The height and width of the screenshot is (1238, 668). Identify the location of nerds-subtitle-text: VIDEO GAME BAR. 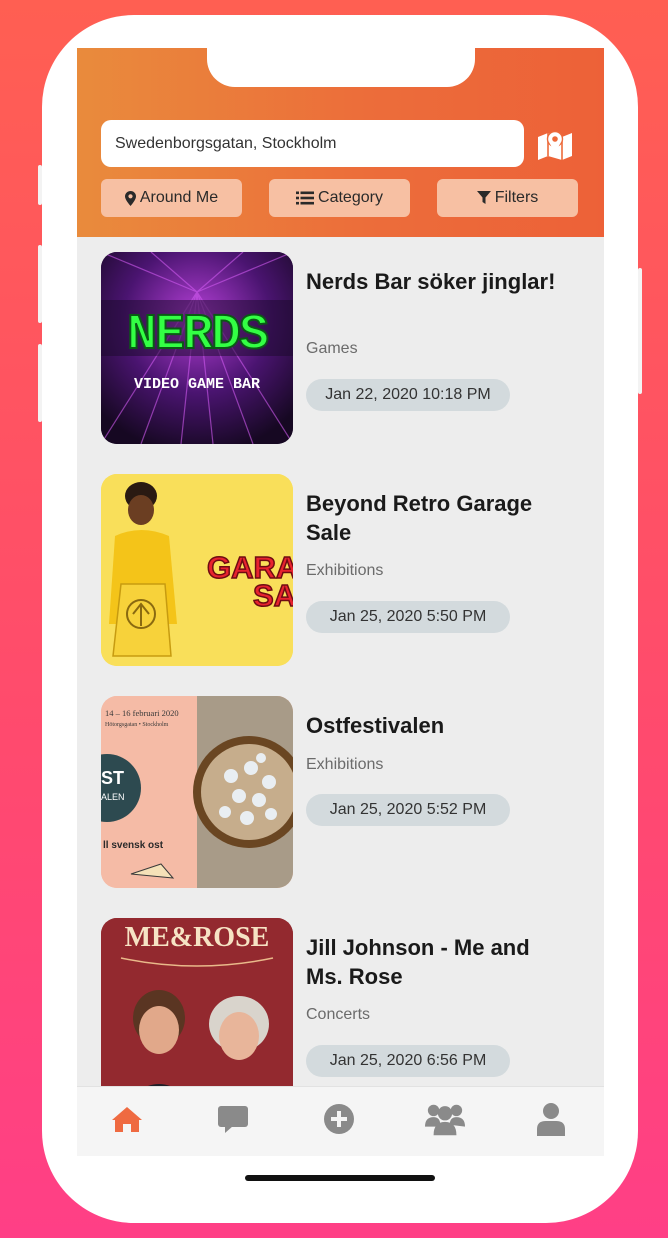
(197, 384).